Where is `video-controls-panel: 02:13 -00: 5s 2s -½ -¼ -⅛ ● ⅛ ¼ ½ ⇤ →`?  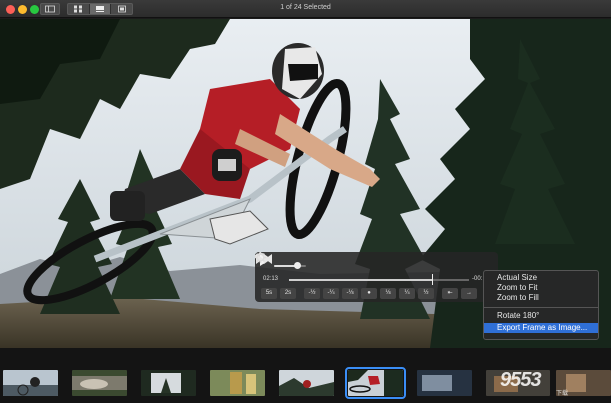
video-controls-panel: 02:13 -00: 5s 2s -½ -¼ -⅛ ● ⅛ ¼ ½ ⇤ → is located at coordinates (376, 277).